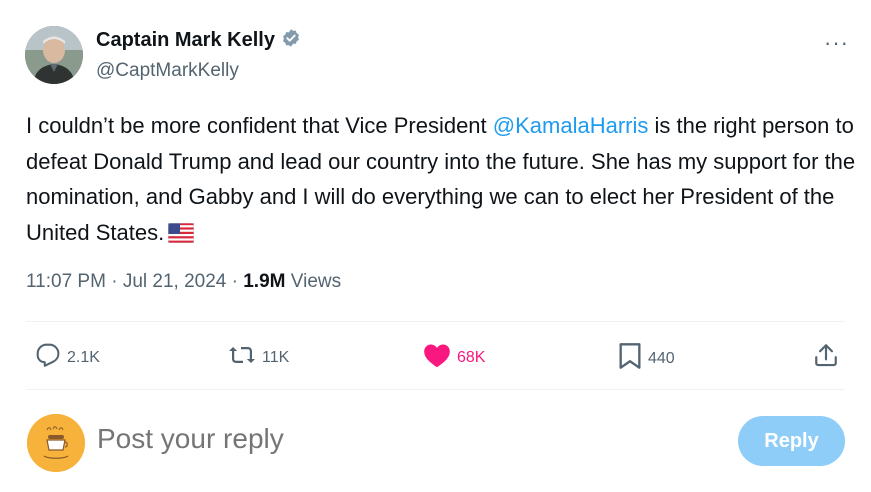  I want to click on author-handle: @CaptMarkKelly, so click(167, 71).